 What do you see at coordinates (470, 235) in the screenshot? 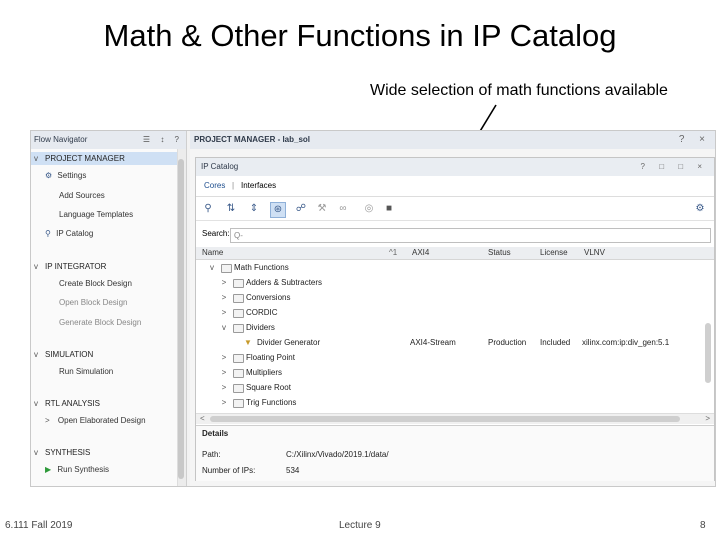
I see `search-input: Q-` at bounding box center [470, 235].